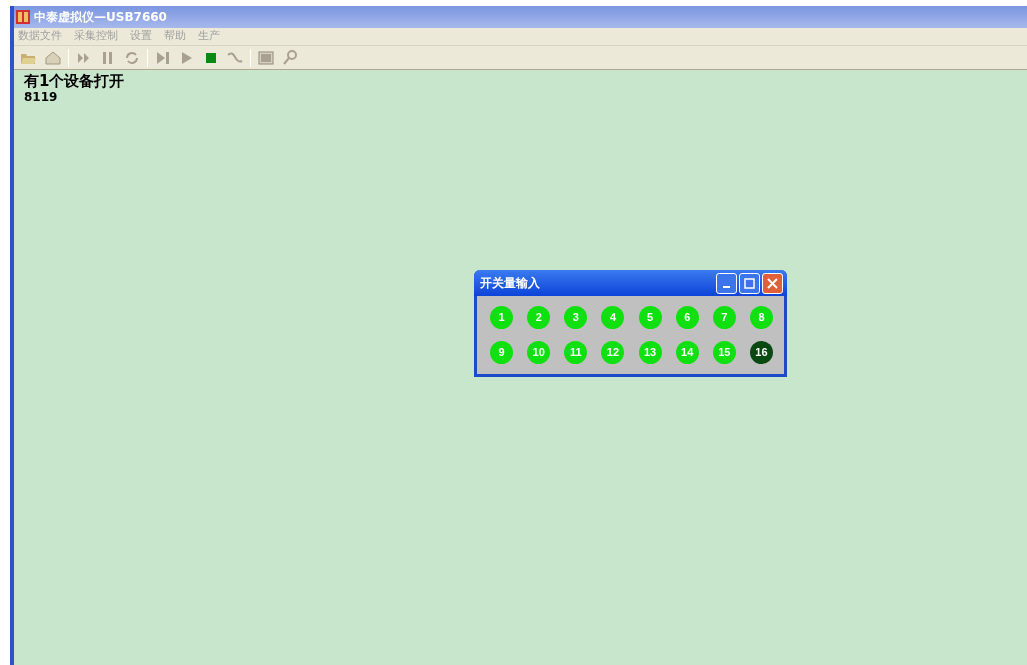  What do you see at coordinates (724, 352) in the screenshot?
I see `indicator-light: 15` at bounding box center [724, 352].